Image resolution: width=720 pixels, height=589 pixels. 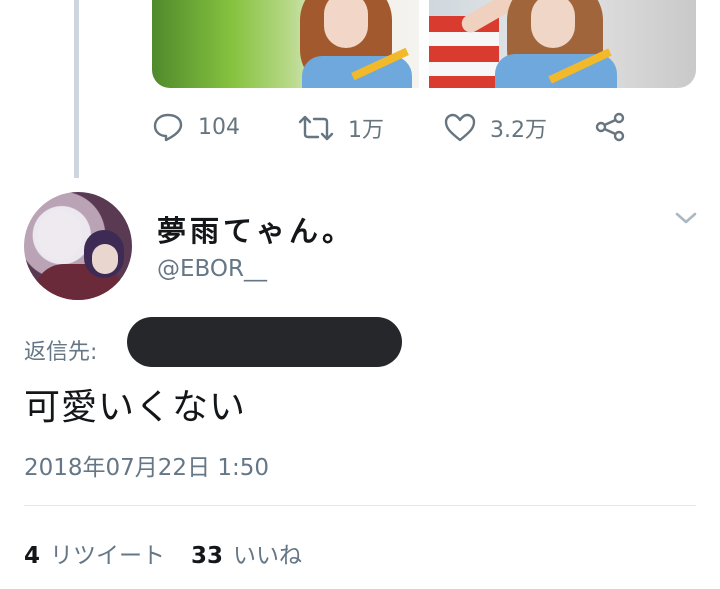 I want to click on share-button, so click(x=610, y=127).